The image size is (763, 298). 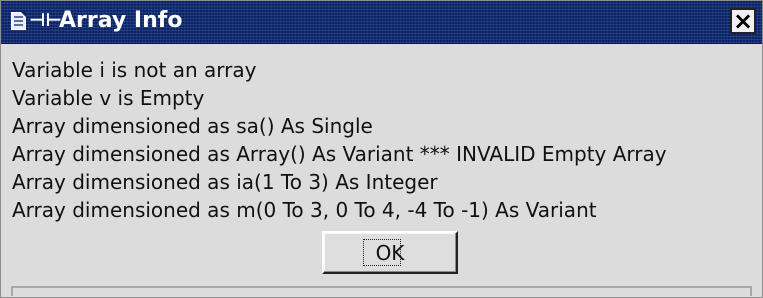 What do you see at coordinates (381, 22) in the screenshot?
I see `window-titlebar: ⊣⊢ Array Info ×` at bounding box center [381, 22].